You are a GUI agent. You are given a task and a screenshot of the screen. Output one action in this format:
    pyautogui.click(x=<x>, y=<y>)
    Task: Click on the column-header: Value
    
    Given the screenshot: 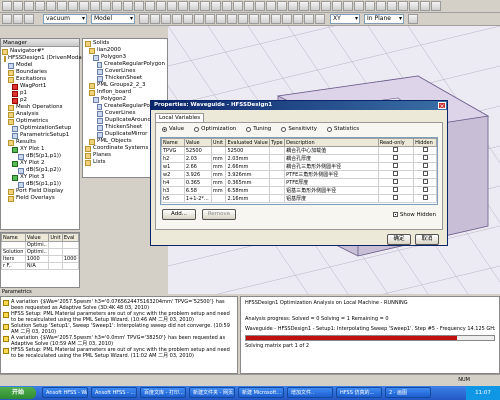 What is the action you would take?
    pyautogui.click(x=37, y=237)
    